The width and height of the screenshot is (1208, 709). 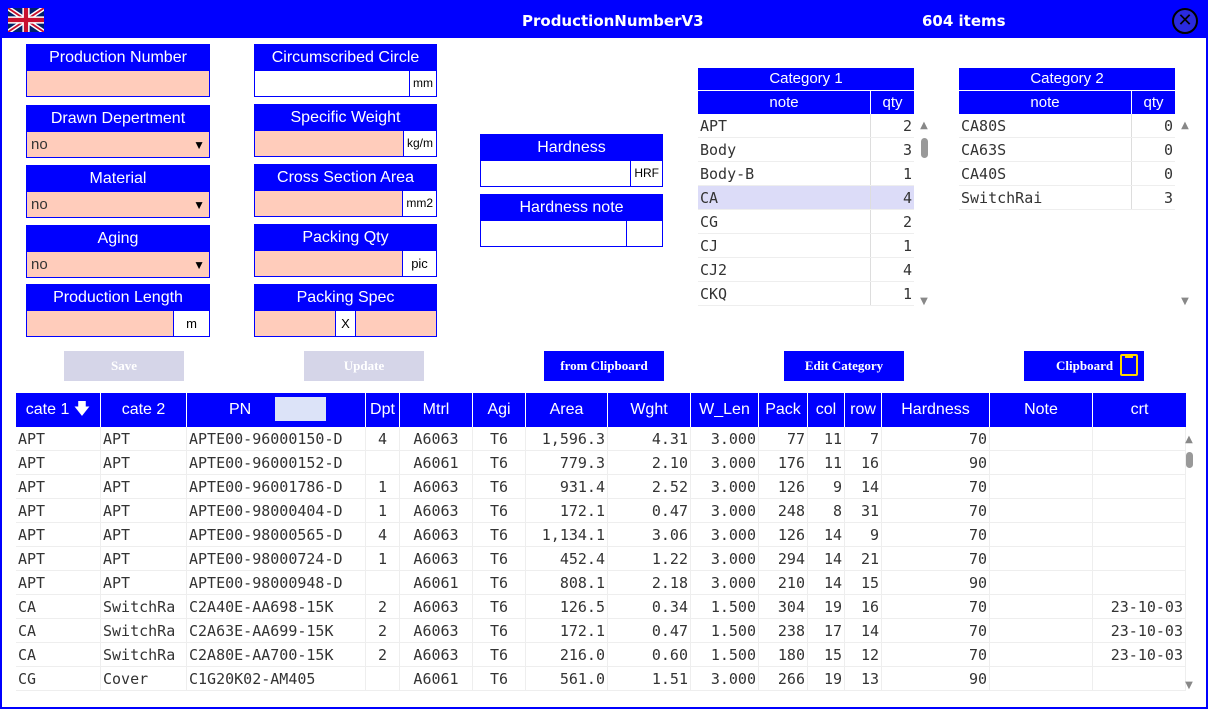 I want to click on cell-col: 11, so click(x=826, y=438).